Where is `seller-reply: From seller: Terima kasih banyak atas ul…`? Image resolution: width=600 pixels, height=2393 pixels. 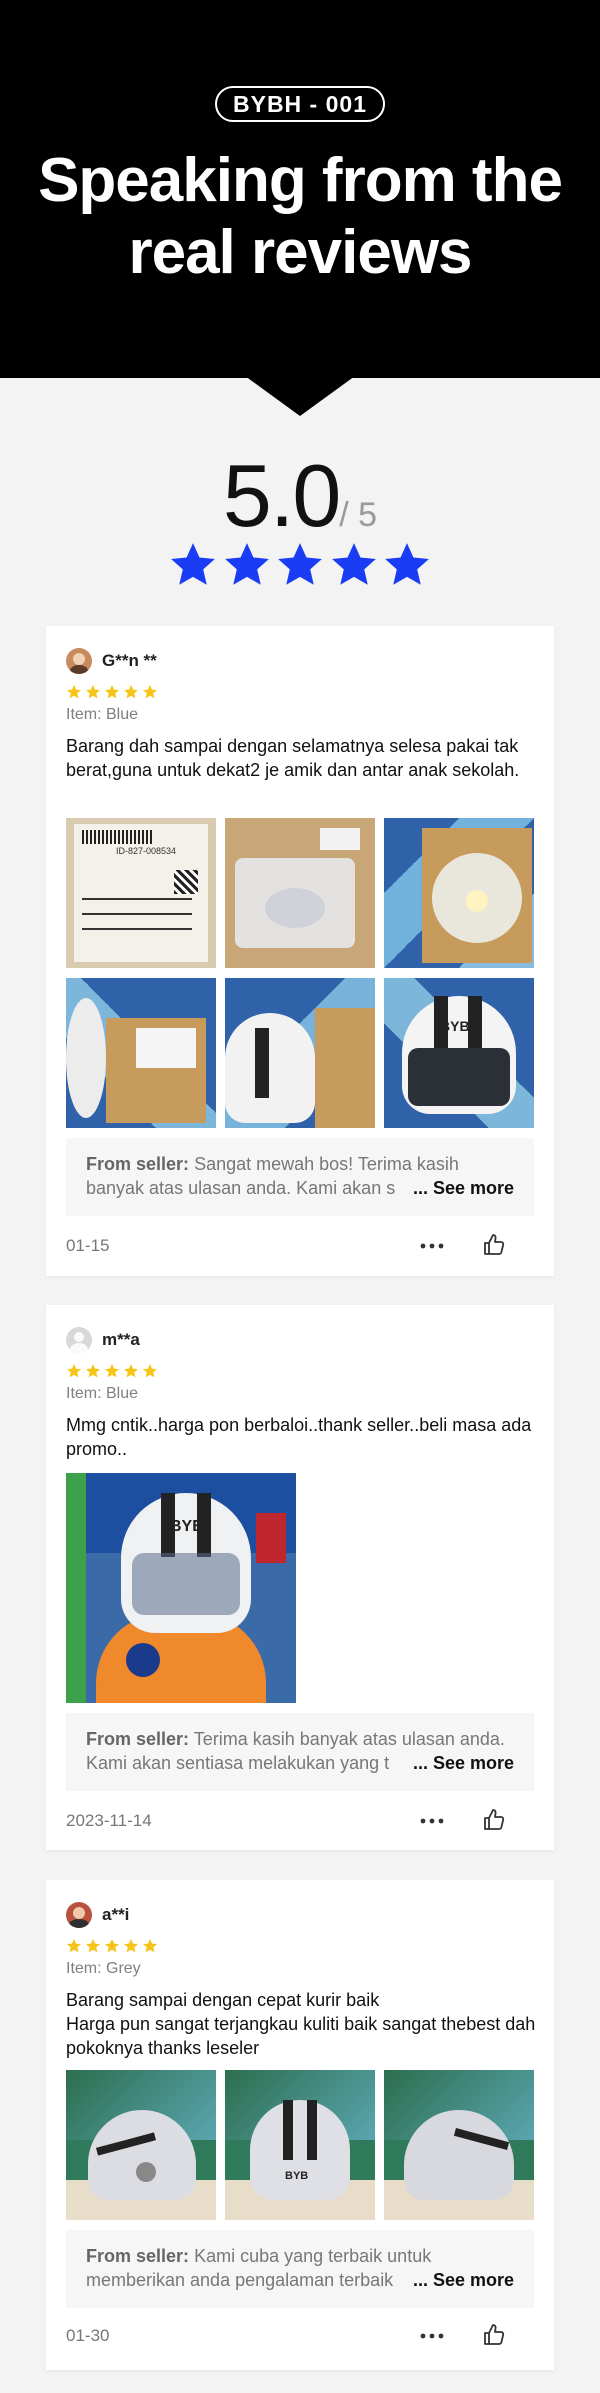
seller-reply: From seller: Terima kasih banyak atas ul… is located at coordinates (300, 1752).